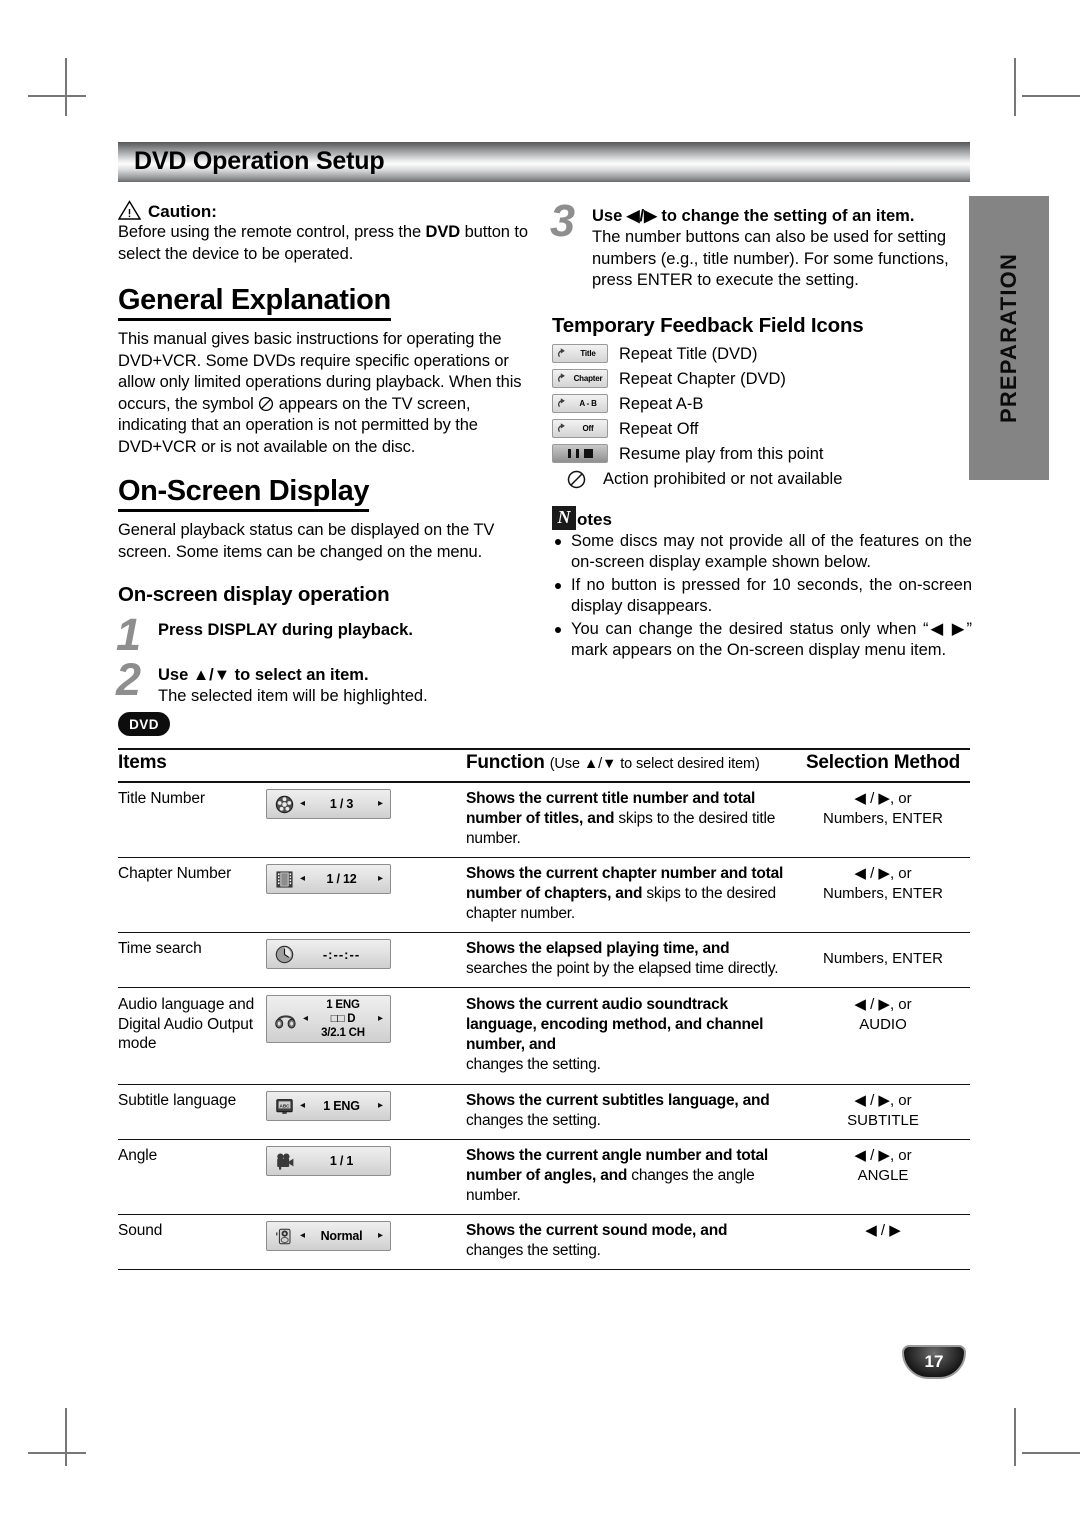  I want to click on row-selection-chapter-number: ◀ / ▶, or Numbers, ENTER, so click(883, 895).